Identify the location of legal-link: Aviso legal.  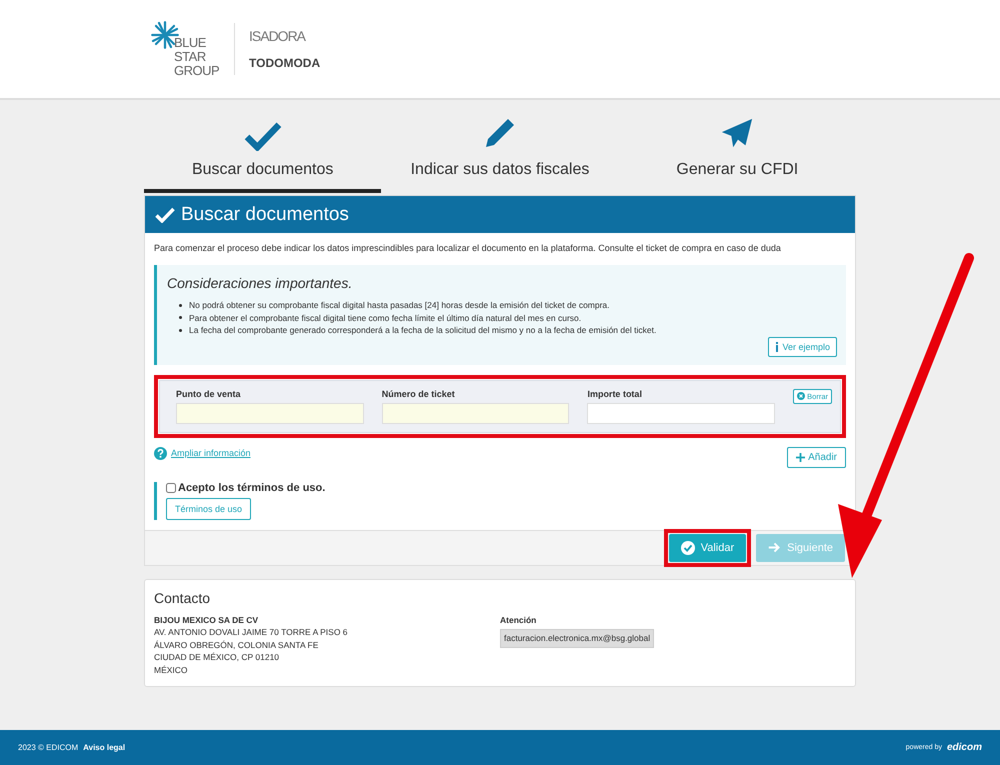
(104, 747).